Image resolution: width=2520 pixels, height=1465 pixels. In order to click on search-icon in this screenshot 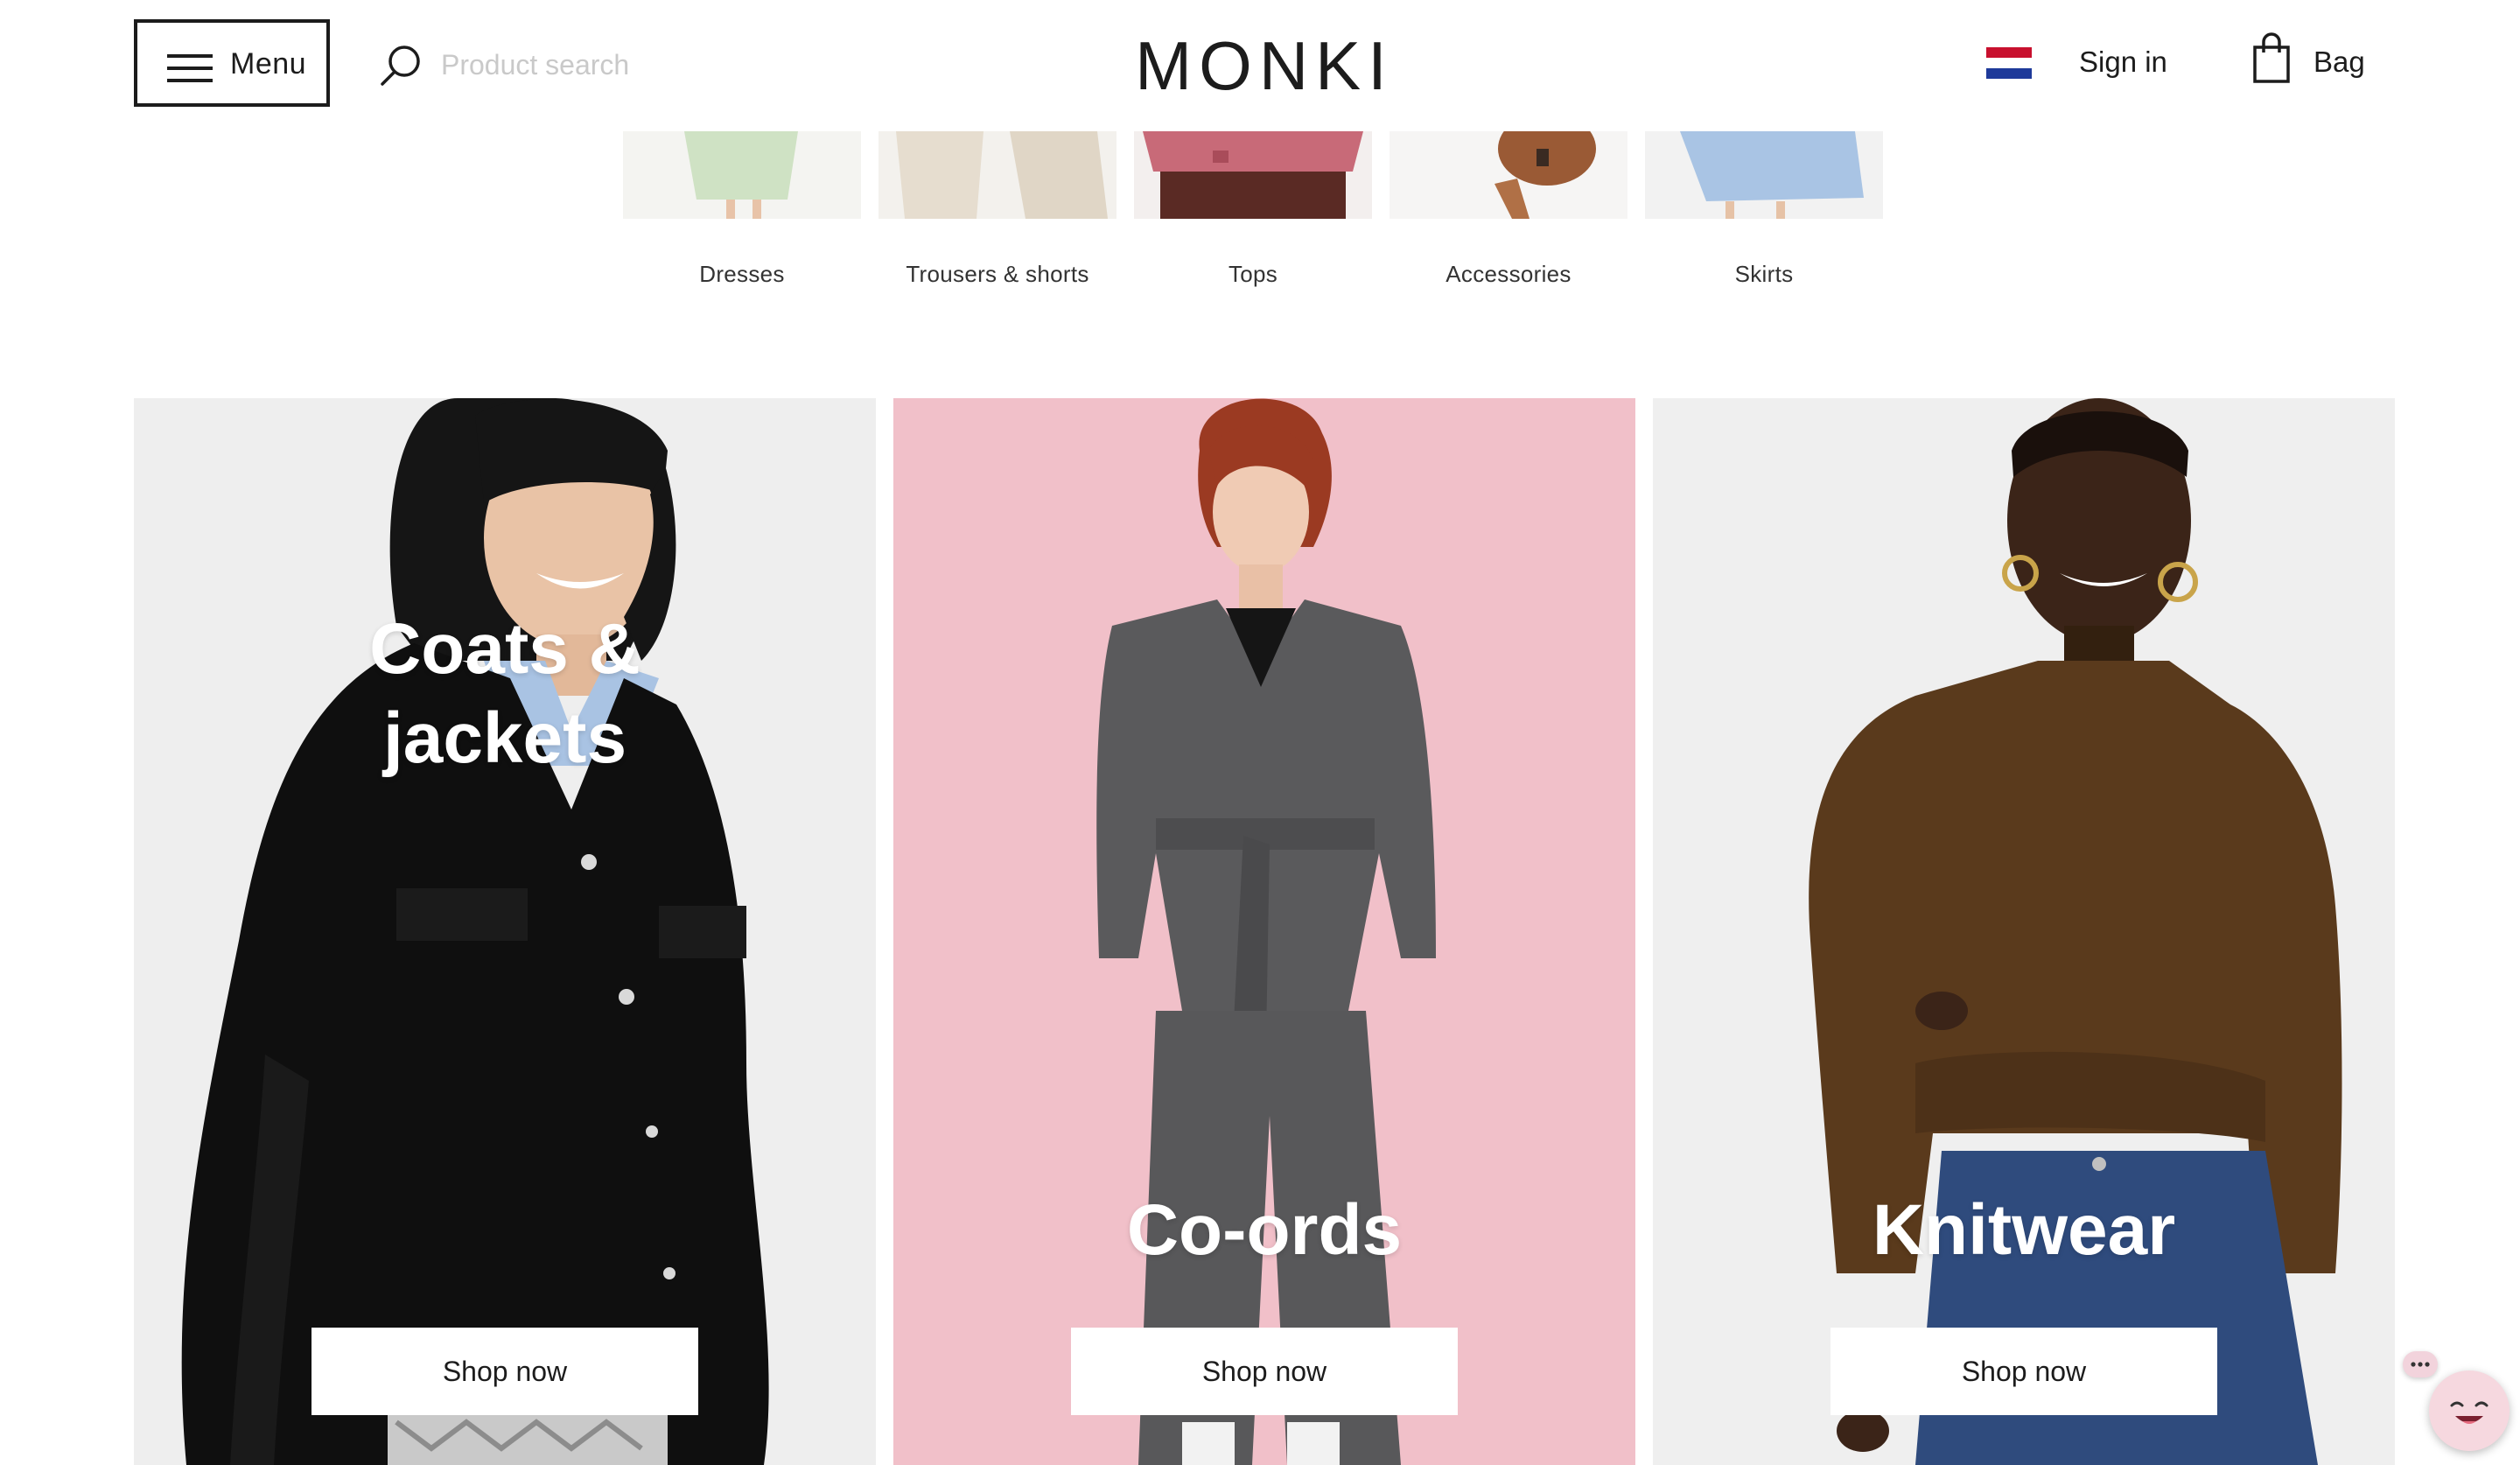, I will do `click(401, 65)`.